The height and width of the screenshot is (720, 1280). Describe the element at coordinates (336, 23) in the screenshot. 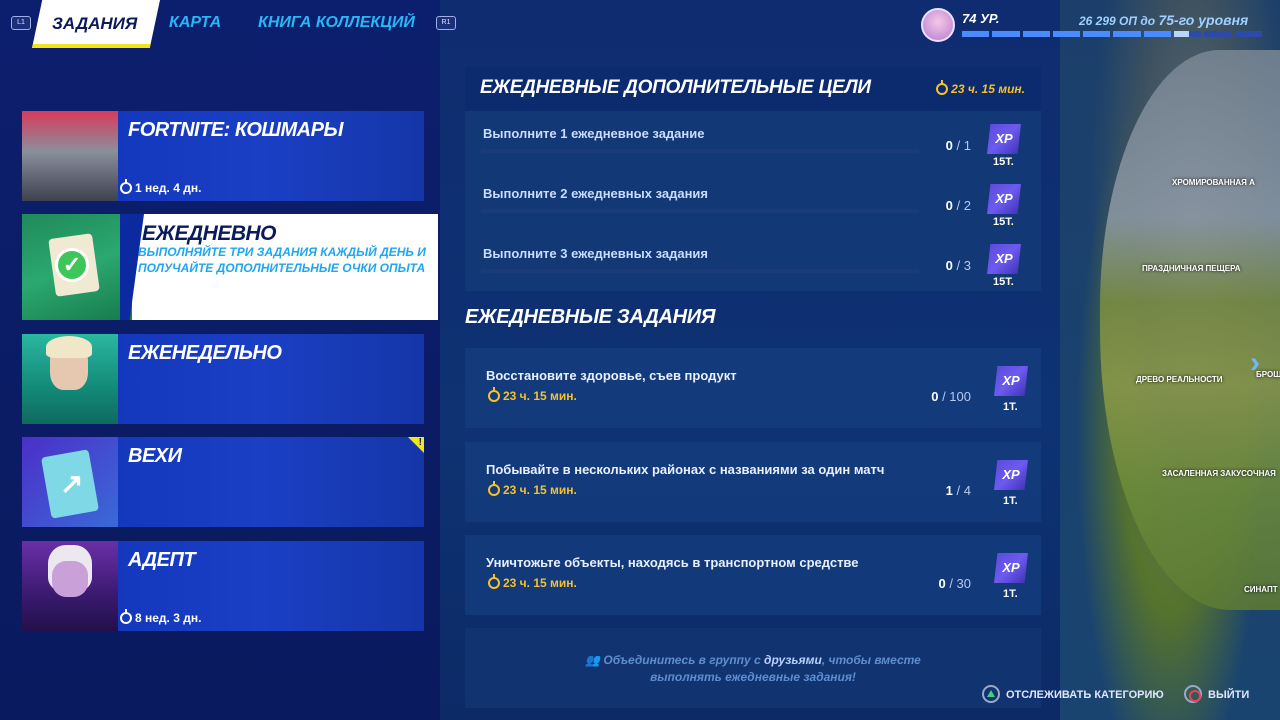

I see `tab-collection-book: КНИГА КОЛЛЕКЦИЙ` at that location.